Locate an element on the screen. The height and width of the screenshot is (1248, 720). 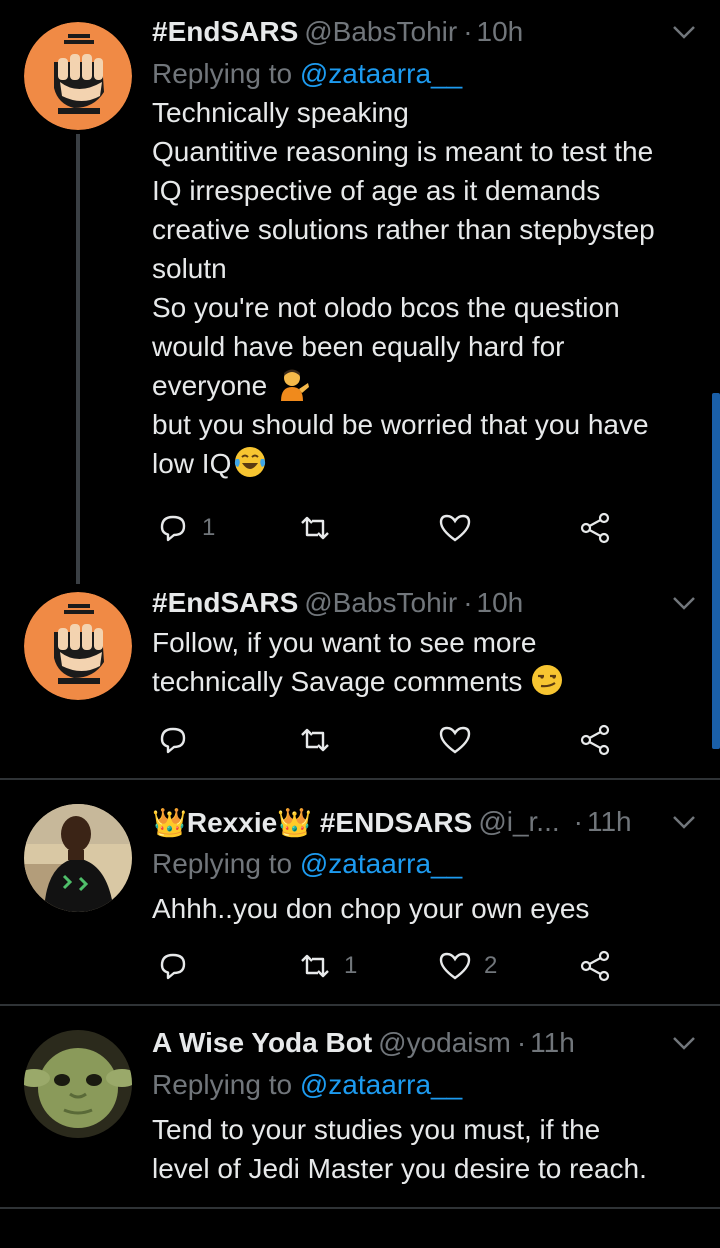
text-line: but you should be worried that you have is located at coordinates (400, 424).